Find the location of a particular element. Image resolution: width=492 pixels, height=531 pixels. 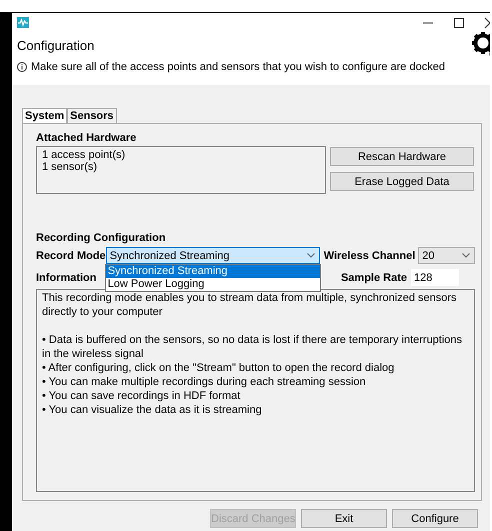

info-message: Make sure all of the access points and sensors that you wish to configure are docked is located at coordinates (238, 67).